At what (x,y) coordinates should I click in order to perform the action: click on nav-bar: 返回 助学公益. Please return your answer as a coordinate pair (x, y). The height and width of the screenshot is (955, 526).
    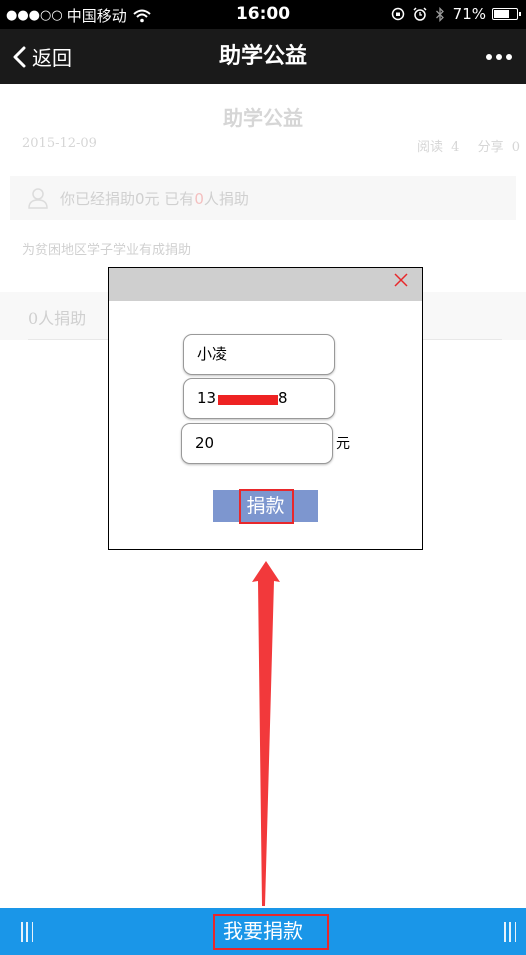
    Looking at the image, I should click on (263, 56).